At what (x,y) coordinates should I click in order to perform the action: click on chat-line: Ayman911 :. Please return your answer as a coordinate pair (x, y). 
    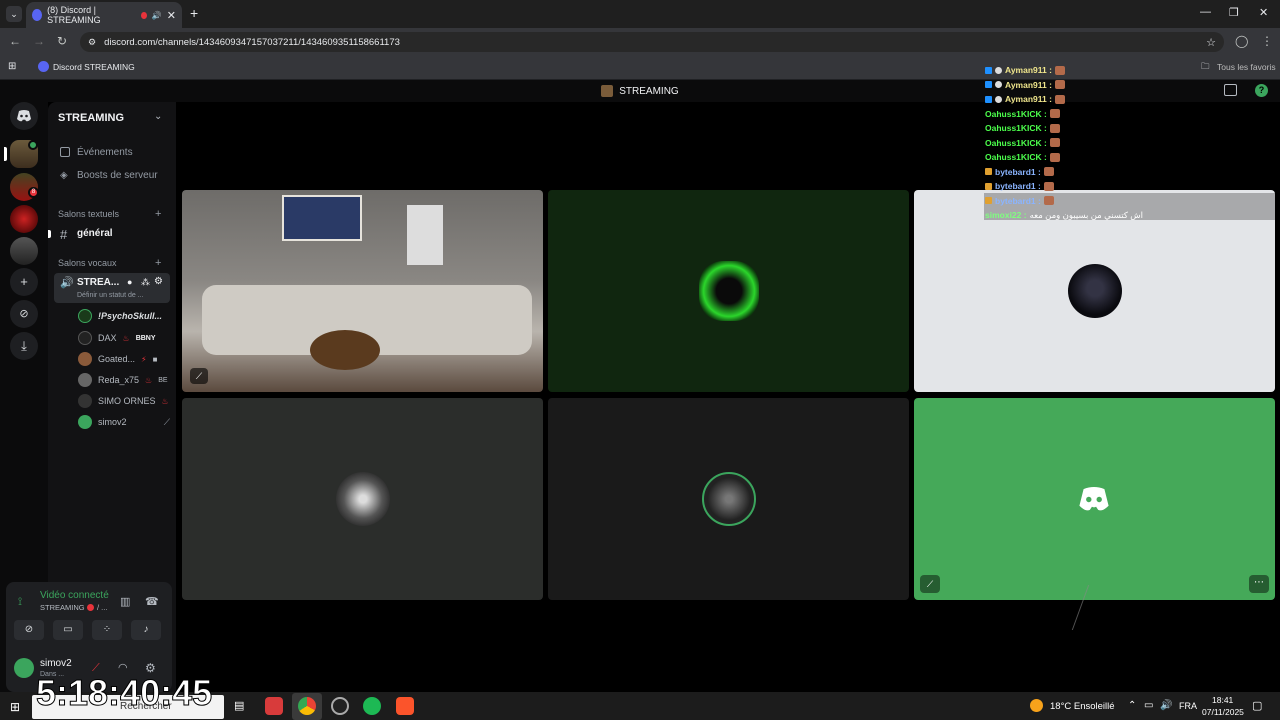
    Looking at the image, I should click on (1025, 85).